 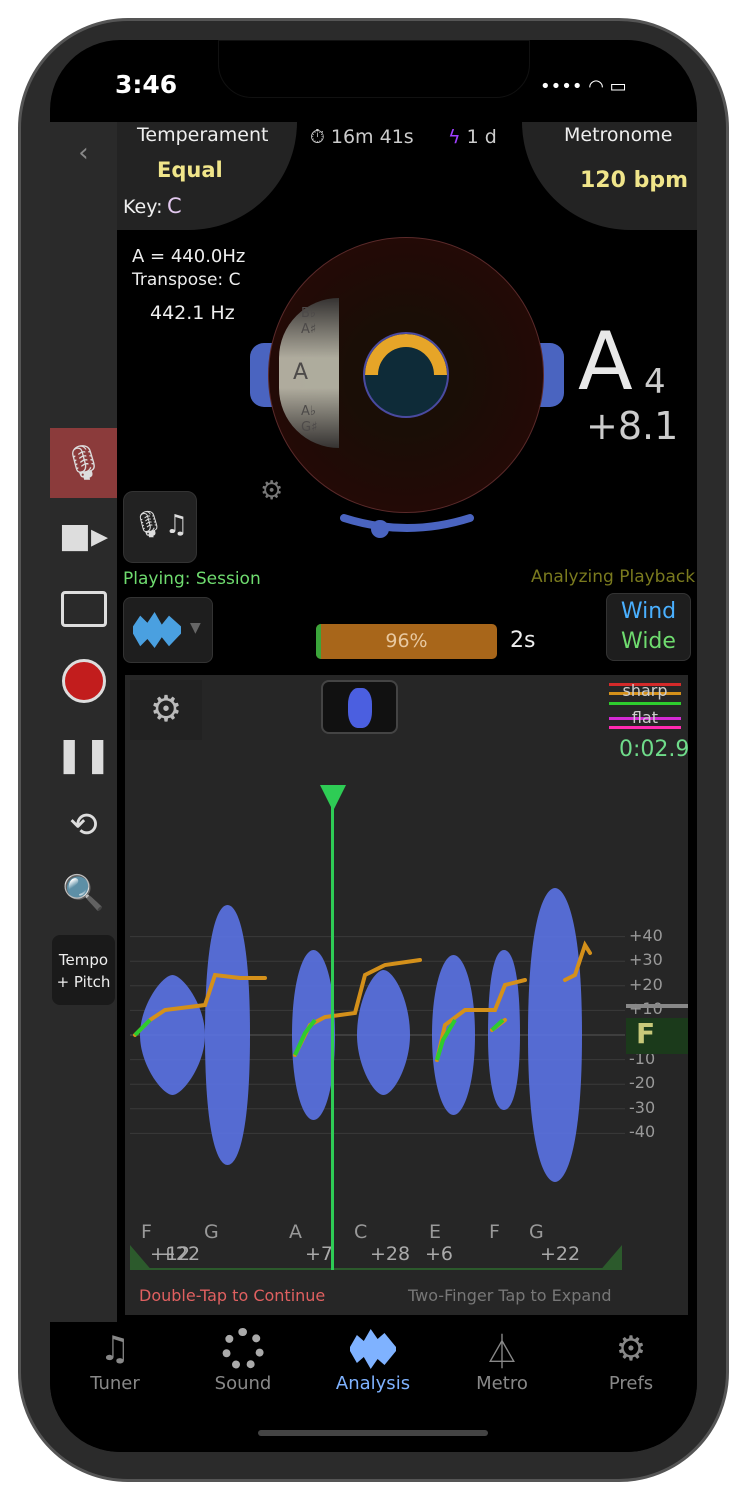 What do you see at coordinates (642, 1107) in the screenshot?
I see `y-tick-label: -30` at bounding box center [642, 1107].